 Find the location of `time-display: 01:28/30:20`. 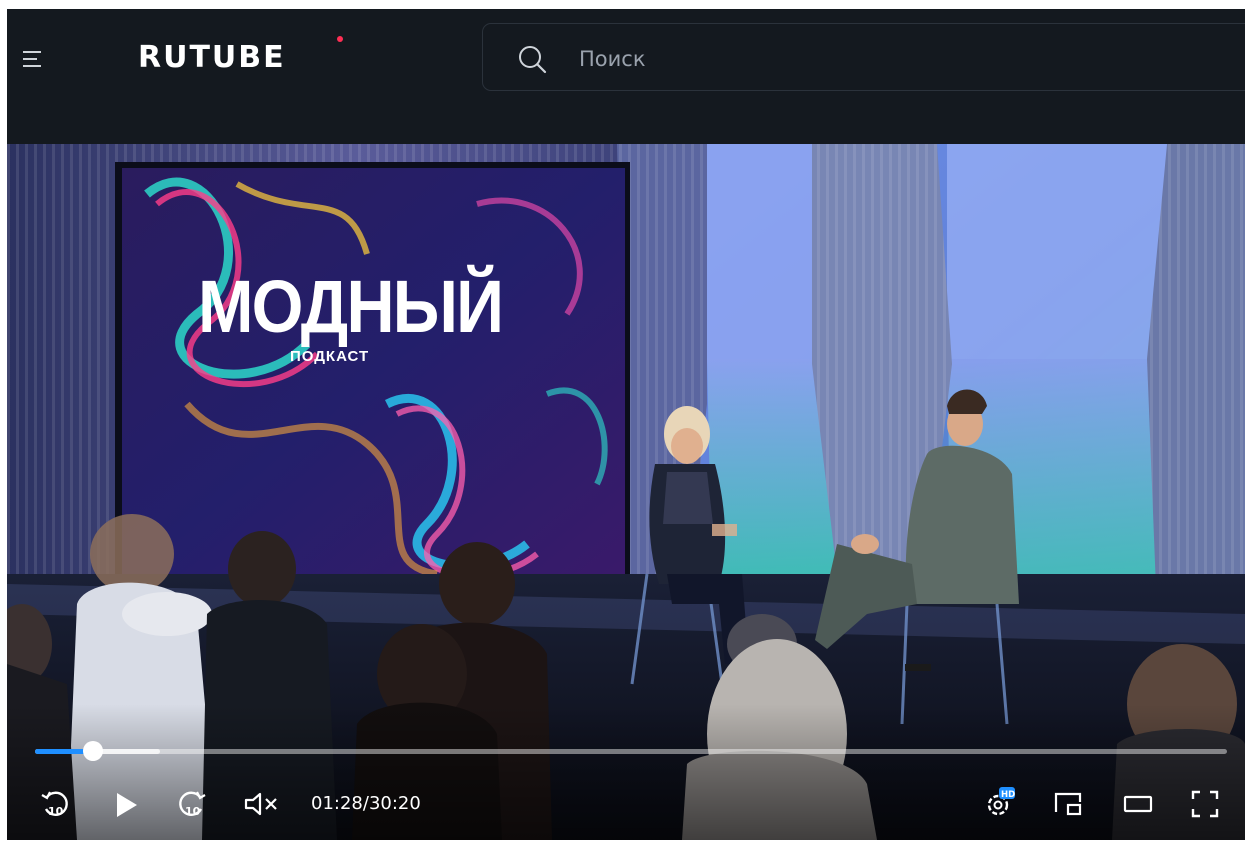

time-display: 01:28/30:20 is located at coordinates (366, 804).